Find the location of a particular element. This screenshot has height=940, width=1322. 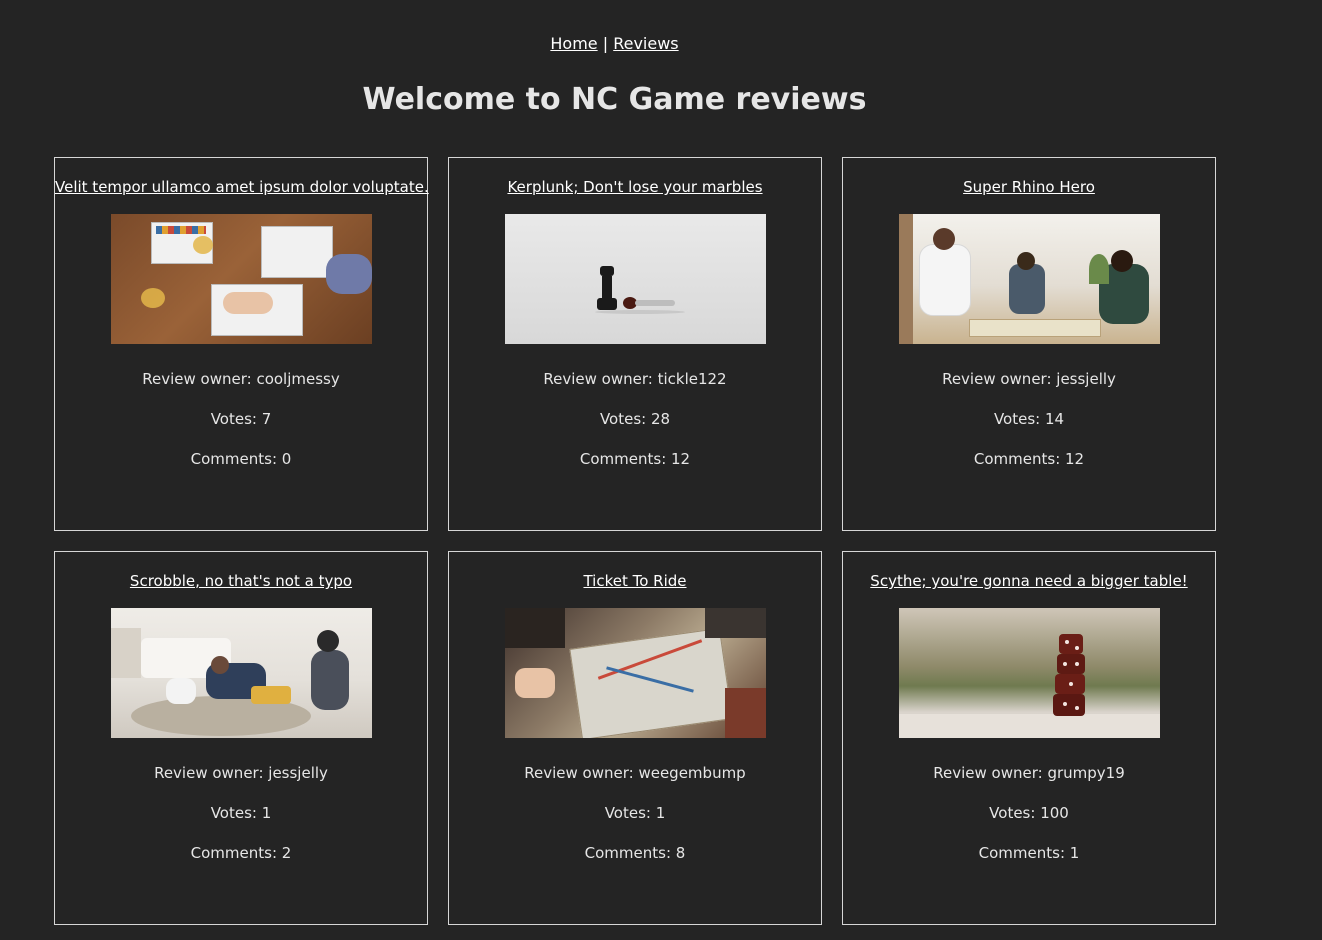

review-votes: Votes: 28 is located at coordinates (635, 419).